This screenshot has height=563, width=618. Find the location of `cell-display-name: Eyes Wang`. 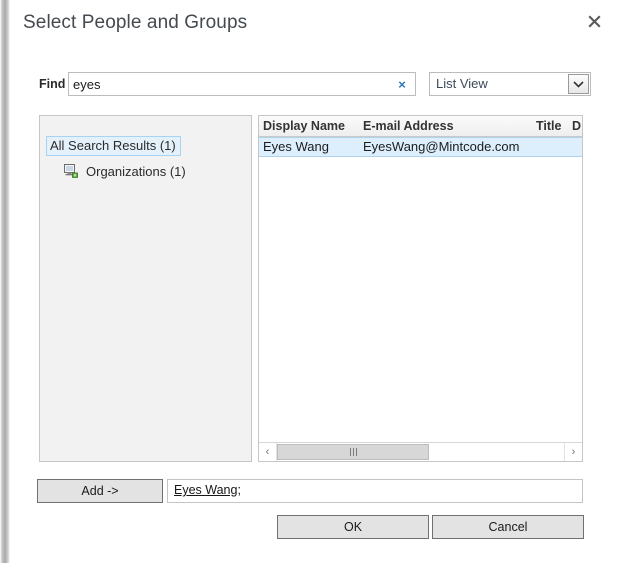

cell-display-name: Eyes Wang is located at coordinates (296, 146).